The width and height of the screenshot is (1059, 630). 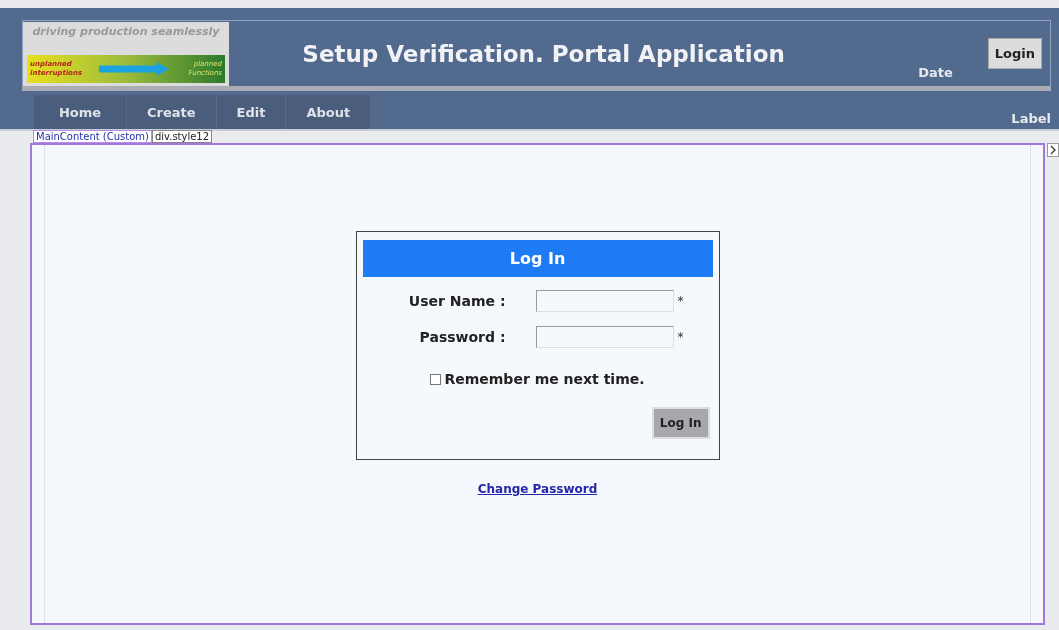 I want to click on menu-item: About, so click(x=329, y=112).